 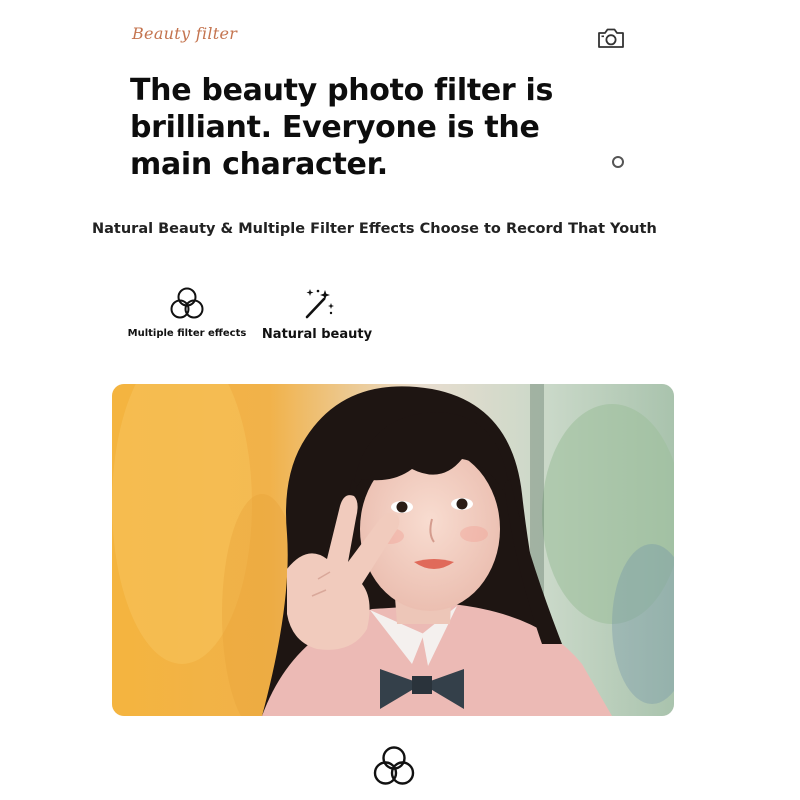 I want to click on camera-button, so click(x=611, y=38).